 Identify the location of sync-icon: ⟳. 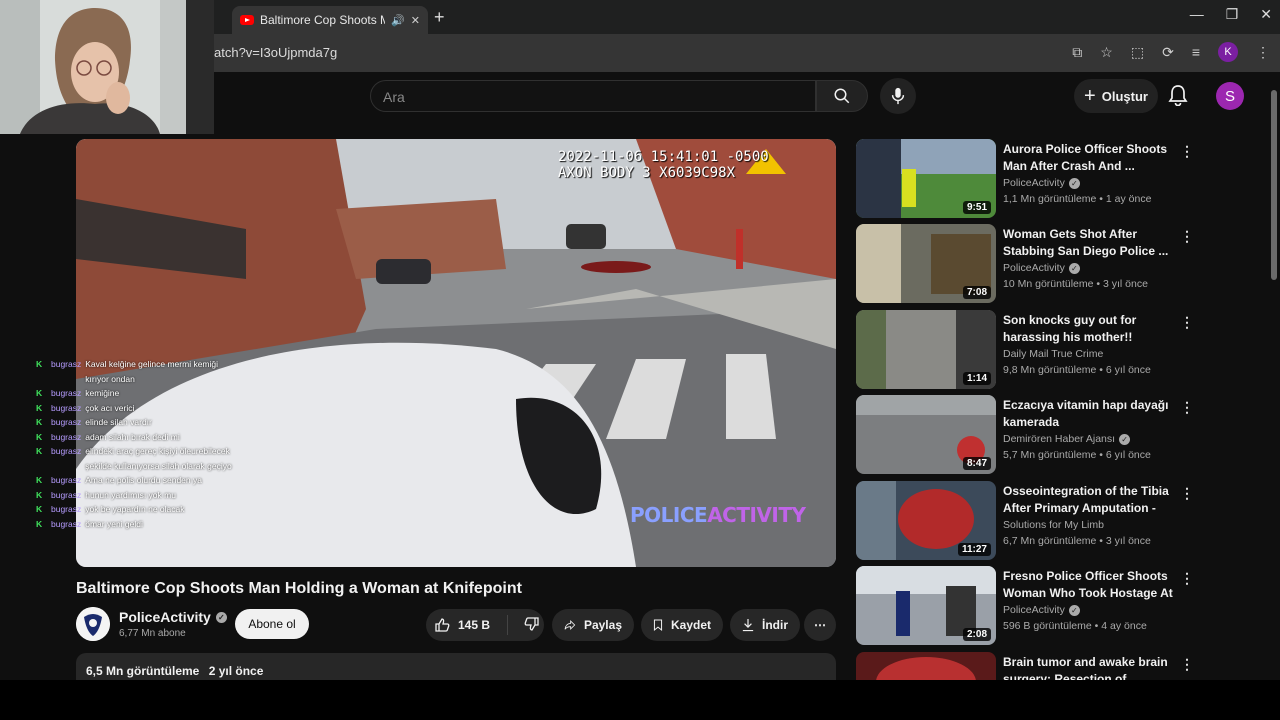
(1168, 52).